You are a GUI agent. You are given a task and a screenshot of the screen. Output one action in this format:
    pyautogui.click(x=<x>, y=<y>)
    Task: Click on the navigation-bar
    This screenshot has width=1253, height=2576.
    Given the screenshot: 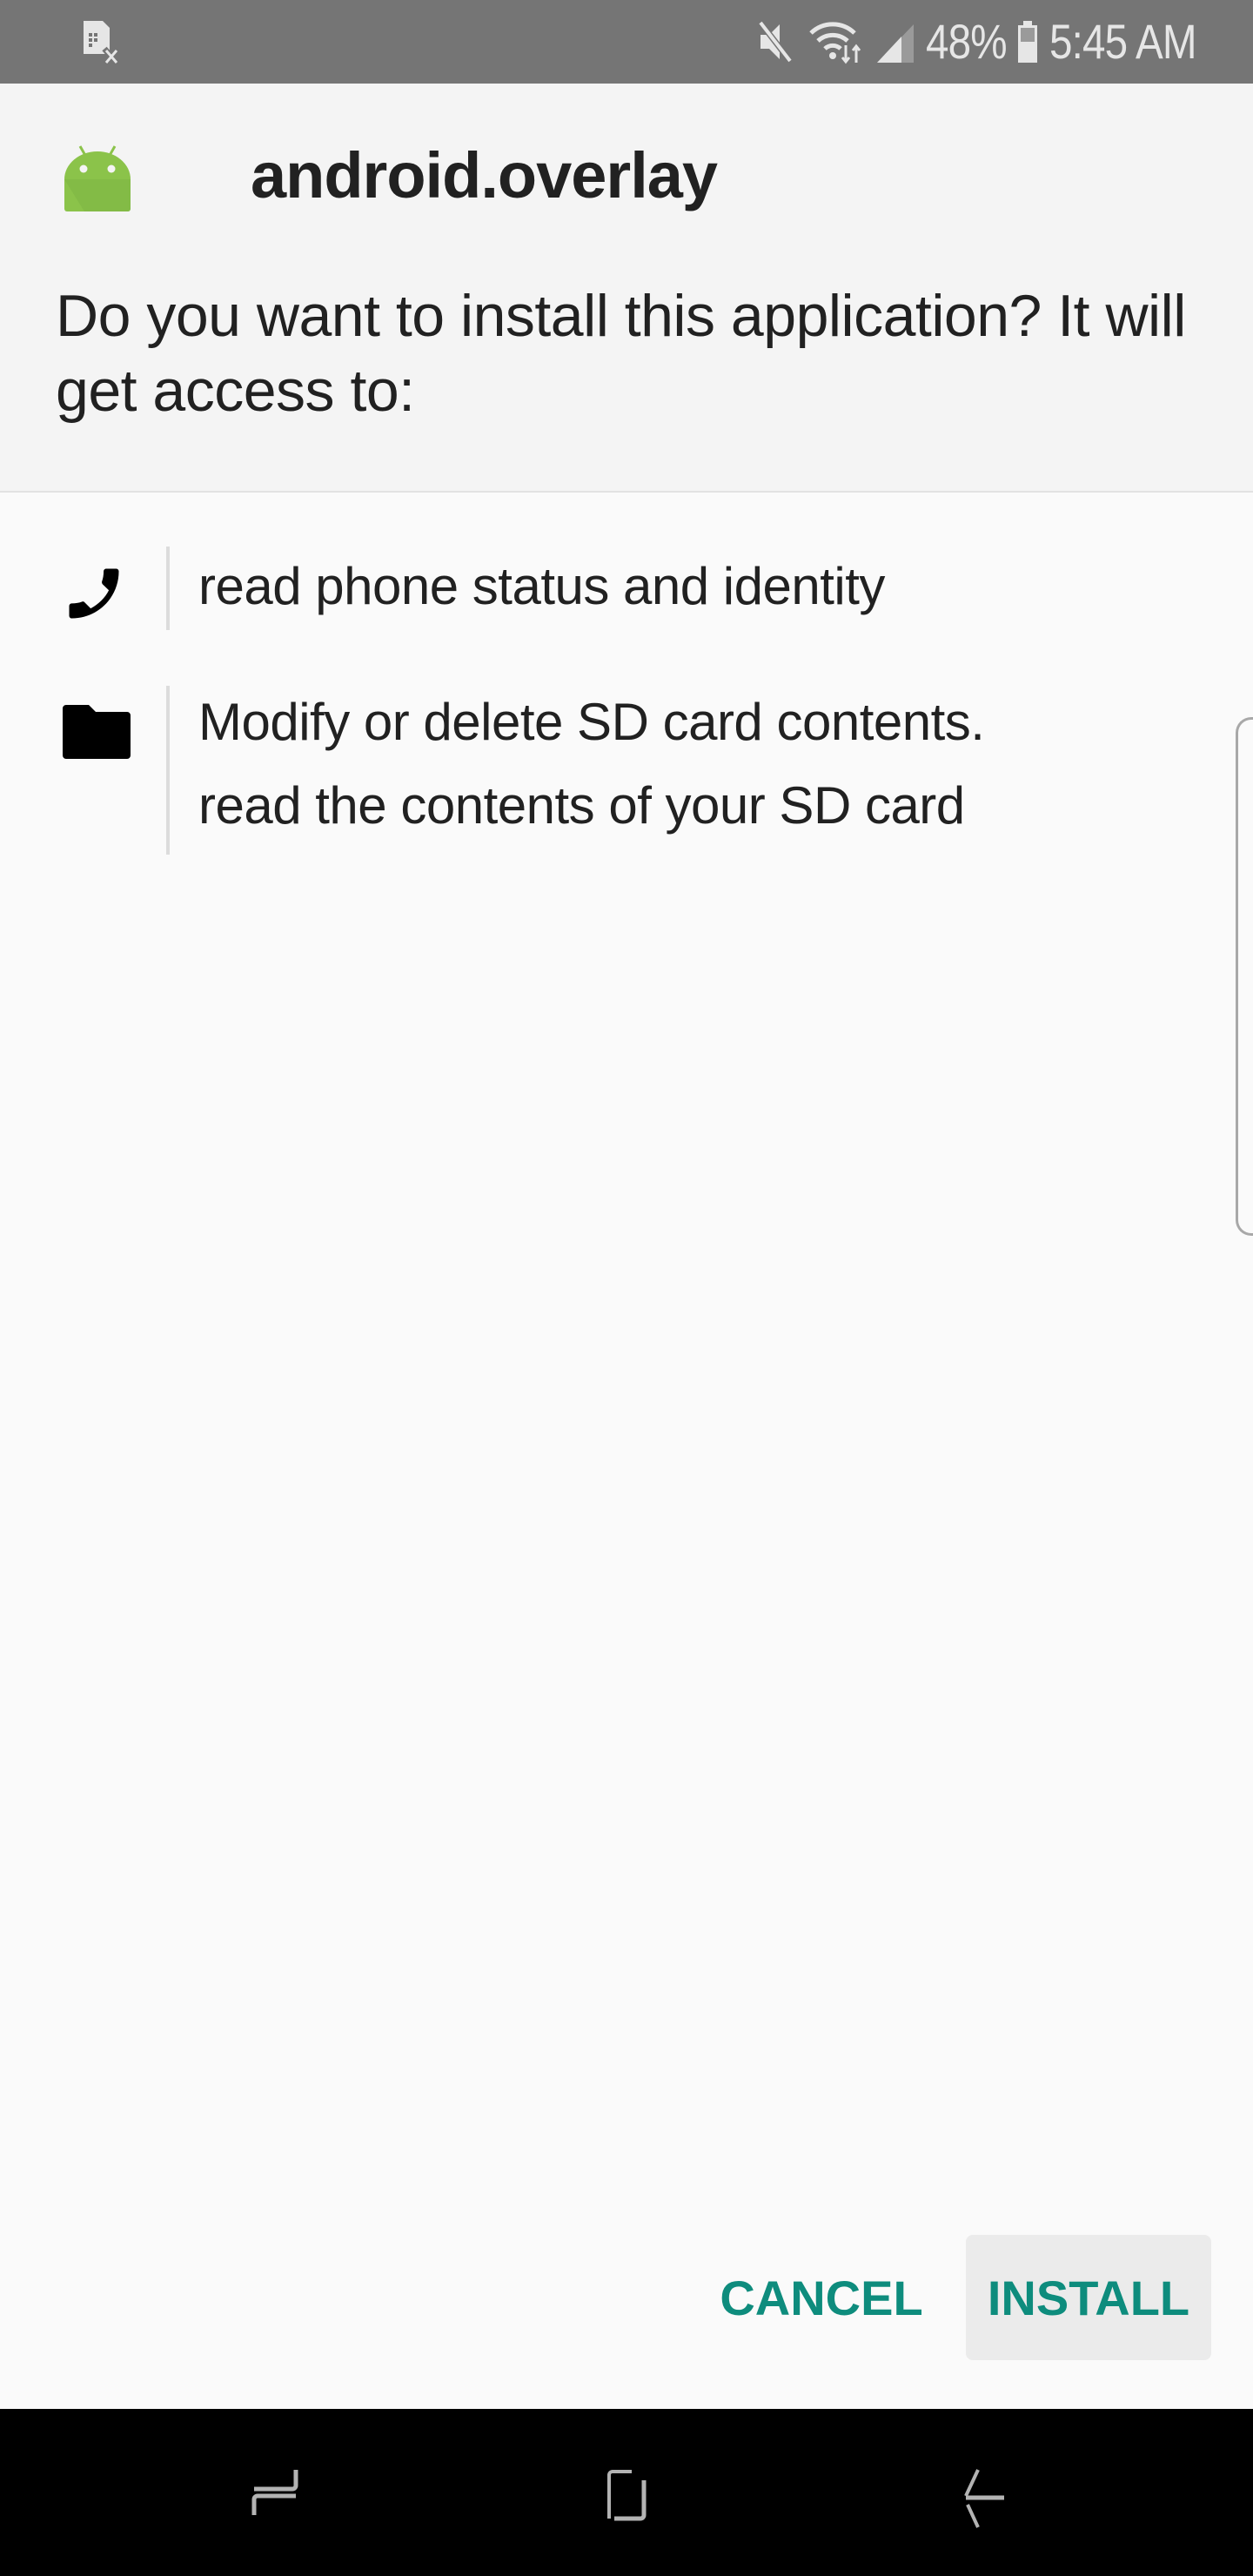 What is the action you would take?
    pyautogui.click(x=626, y=2492)
    